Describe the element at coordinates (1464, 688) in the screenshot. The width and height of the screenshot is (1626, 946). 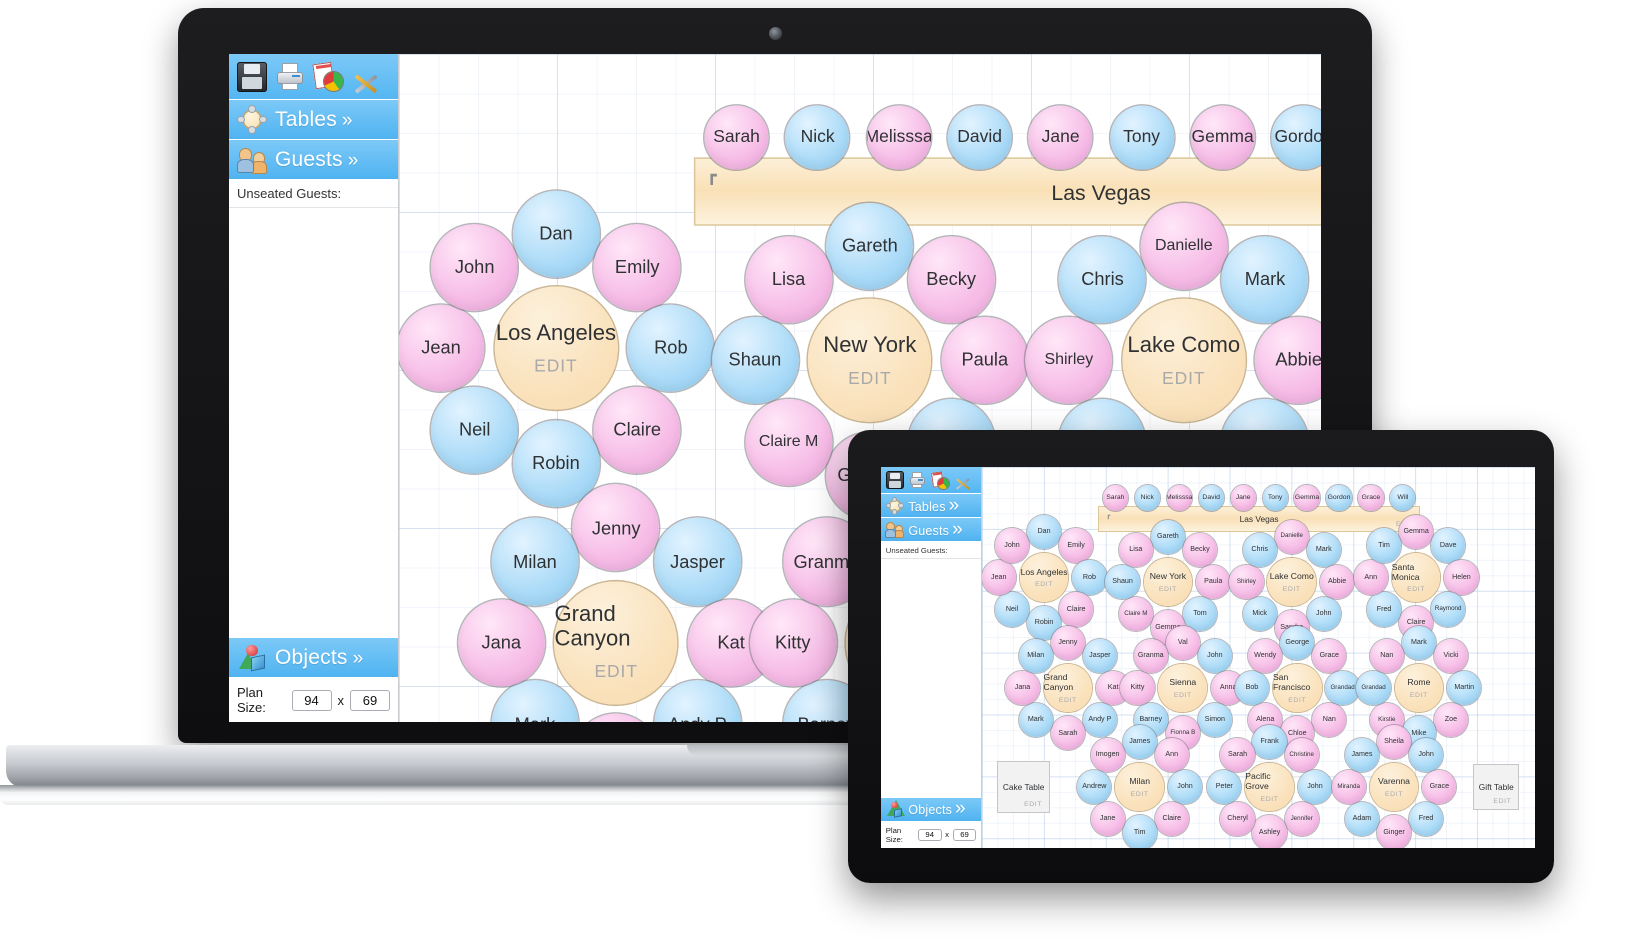
I see `table-seat: Martin` at that location.